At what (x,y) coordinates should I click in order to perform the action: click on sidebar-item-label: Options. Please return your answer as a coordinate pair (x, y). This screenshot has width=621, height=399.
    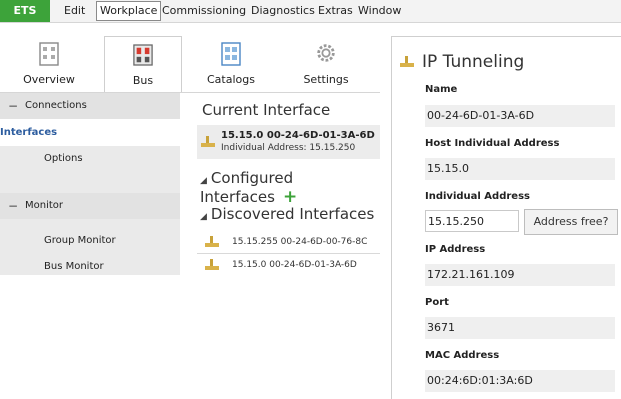
    Looking at the image, I should click on (63, 158).